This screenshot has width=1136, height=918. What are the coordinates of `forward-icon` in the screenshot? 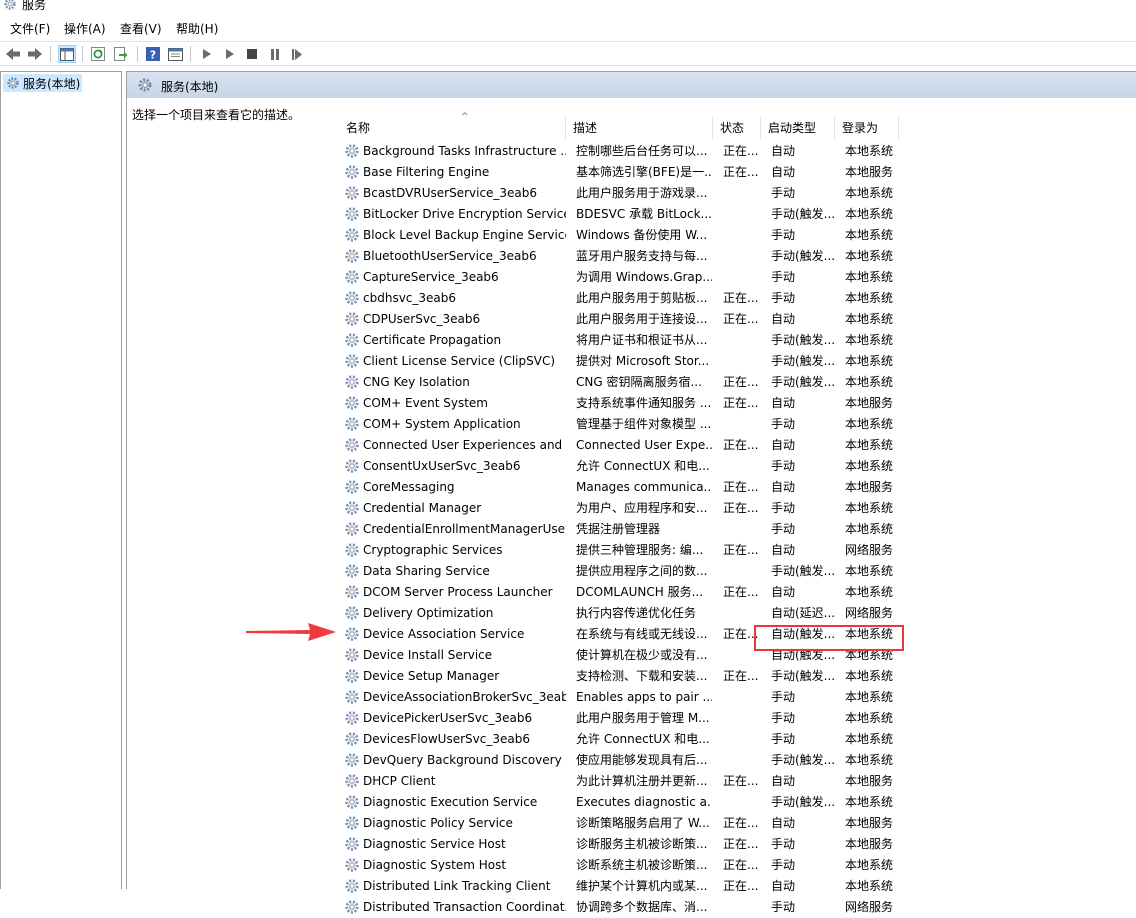 It's located at (35, 54).